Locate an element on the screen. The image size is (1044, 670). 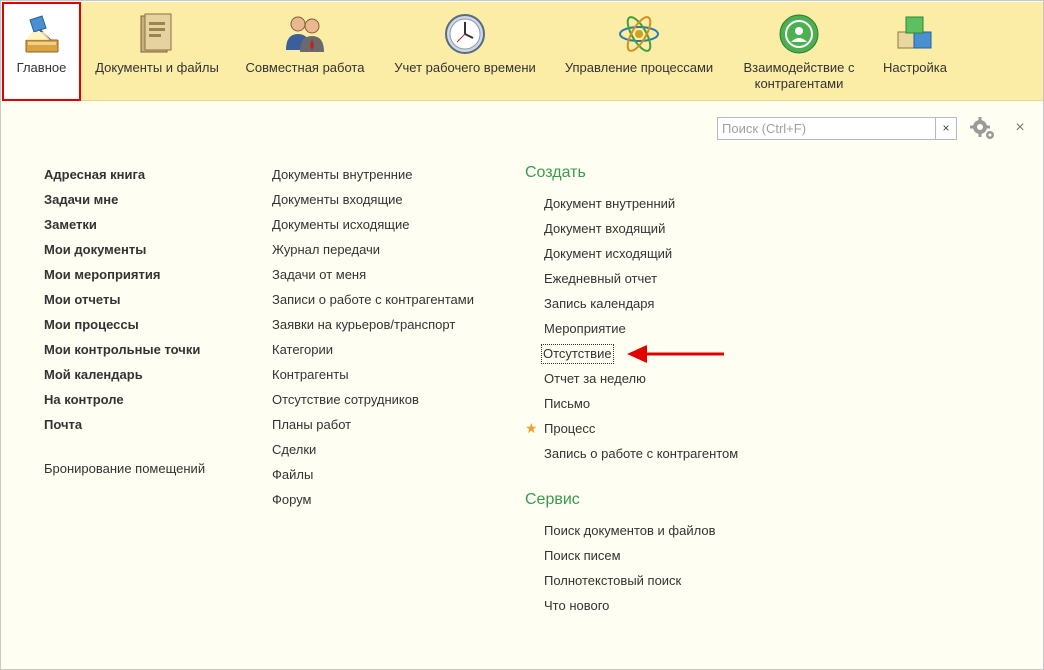
service-whats-new: Что нового is located at coordinates (576, 606).